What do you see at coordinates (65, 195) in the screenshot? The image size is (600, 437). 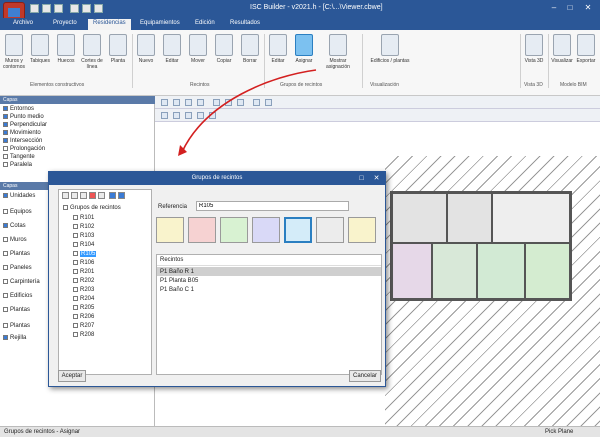 I see `new-group-icon` at bounding box center [65, 195].